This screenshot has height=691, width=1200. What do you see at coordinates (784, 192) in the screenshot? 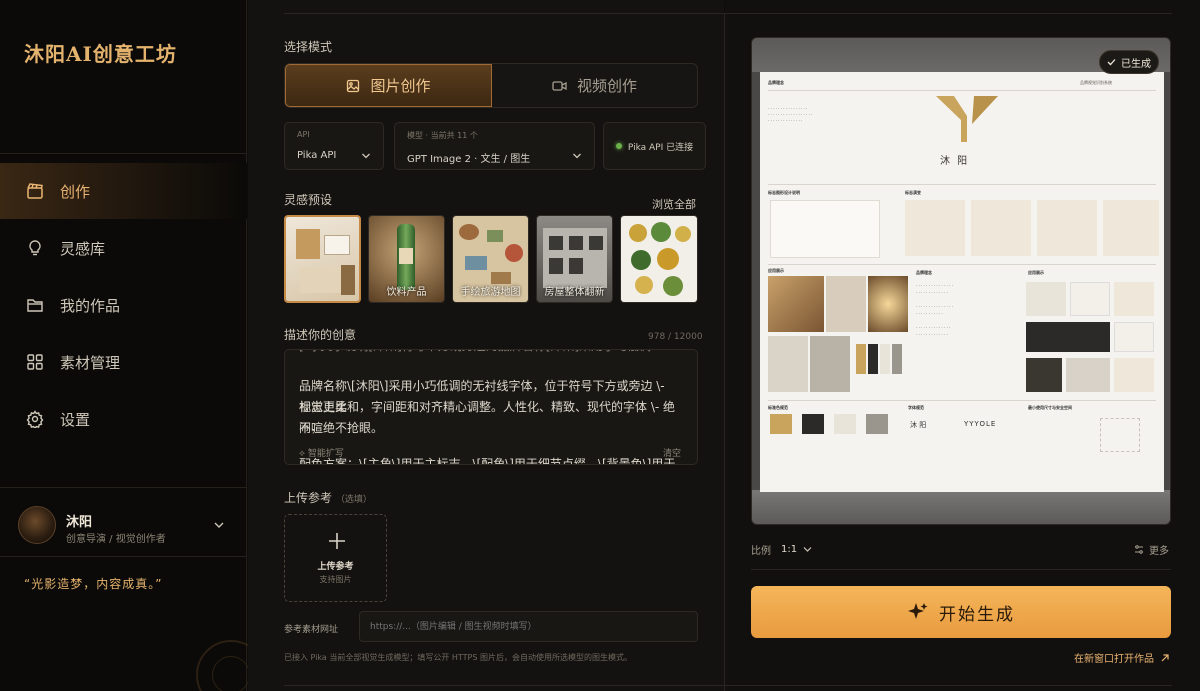
I see `board-section: 标志图形设计说明` at bounding box center [784, 192].